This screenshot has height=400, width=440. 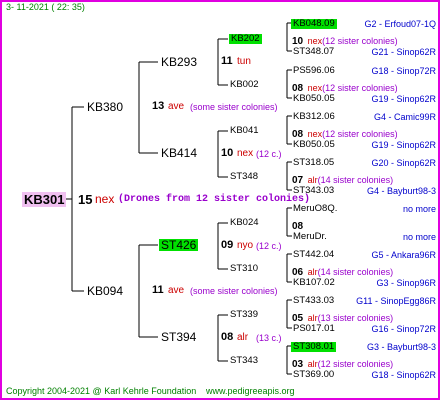 What do you see at coordinates (313, 163) in the screenshot?
I see `gen4-id: ST318.05` at bounding box center [313, 163].